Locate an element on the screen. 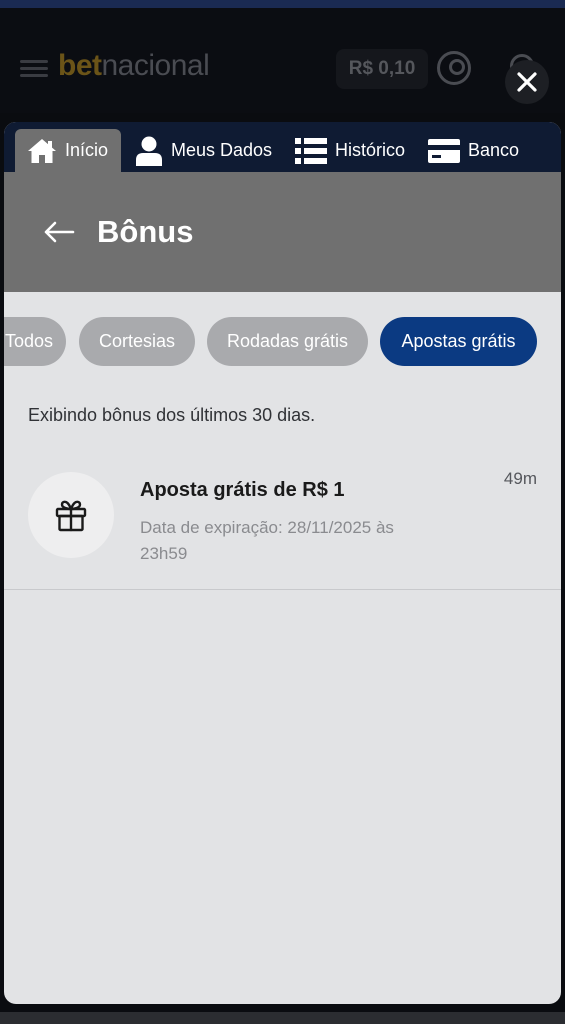  credit-card-icon is located at coordinates (444, 150).